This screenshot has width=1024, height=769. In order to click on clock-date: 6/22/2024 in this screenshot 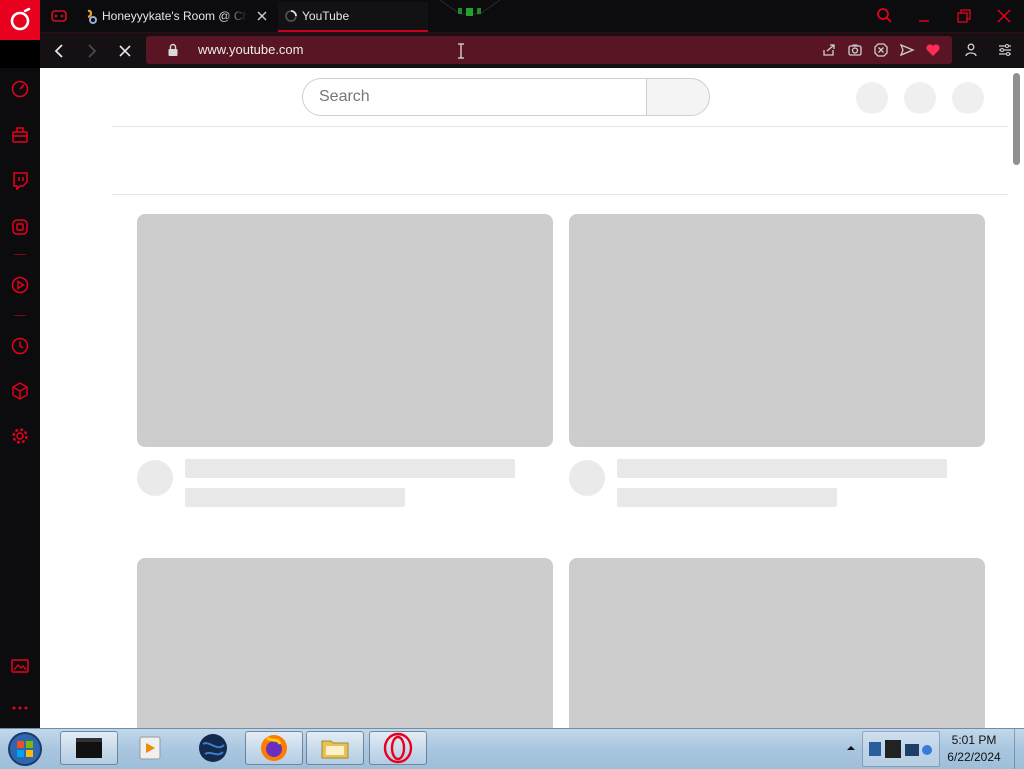, I will do `click(974, 757)`.